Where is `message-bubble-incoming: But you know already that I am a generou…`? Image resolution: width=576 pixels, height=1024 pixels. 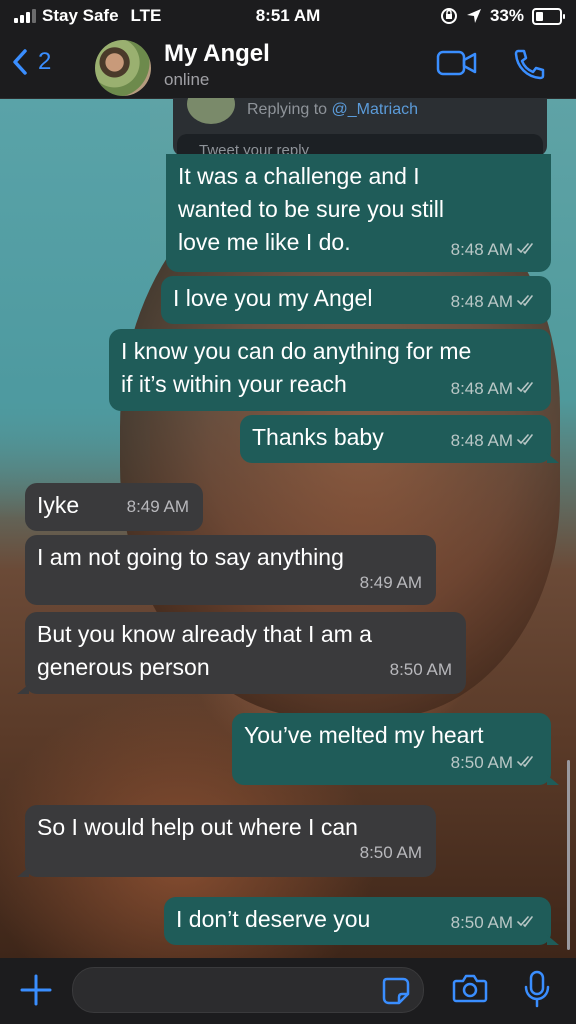 message-bubble-incoming: But you know already that I am a generou… is located at coordinates (241, 653).